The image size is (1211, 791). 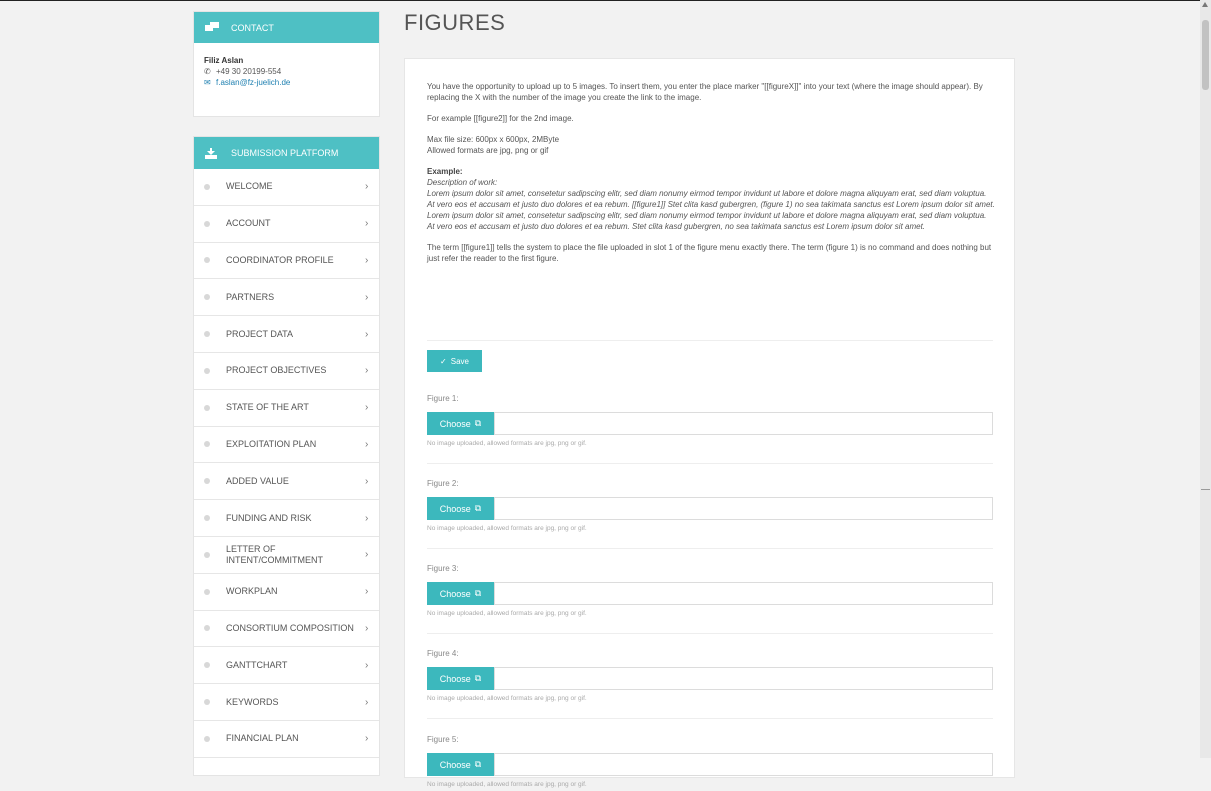 What do you see at coordinates (252, 701) in the screenshot?
I see `sidebar-item-label: KEYWORDS` at bounding box center [252, 701].